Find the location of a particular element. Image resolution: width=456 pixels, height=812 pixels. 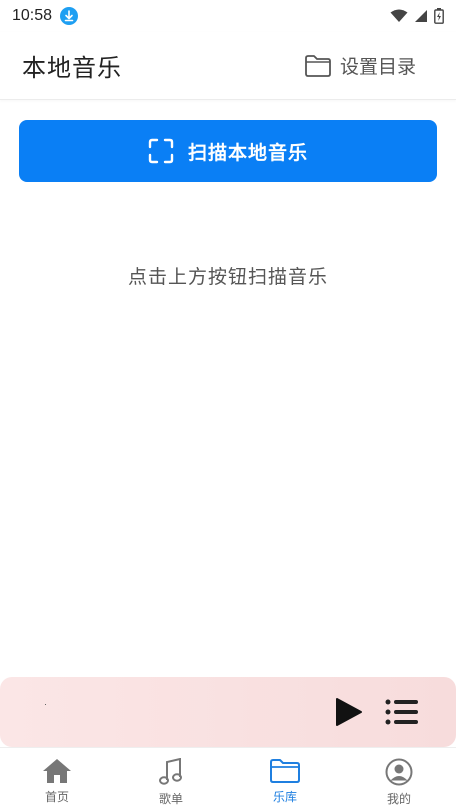

status-right is located at coordinates (417, 16).